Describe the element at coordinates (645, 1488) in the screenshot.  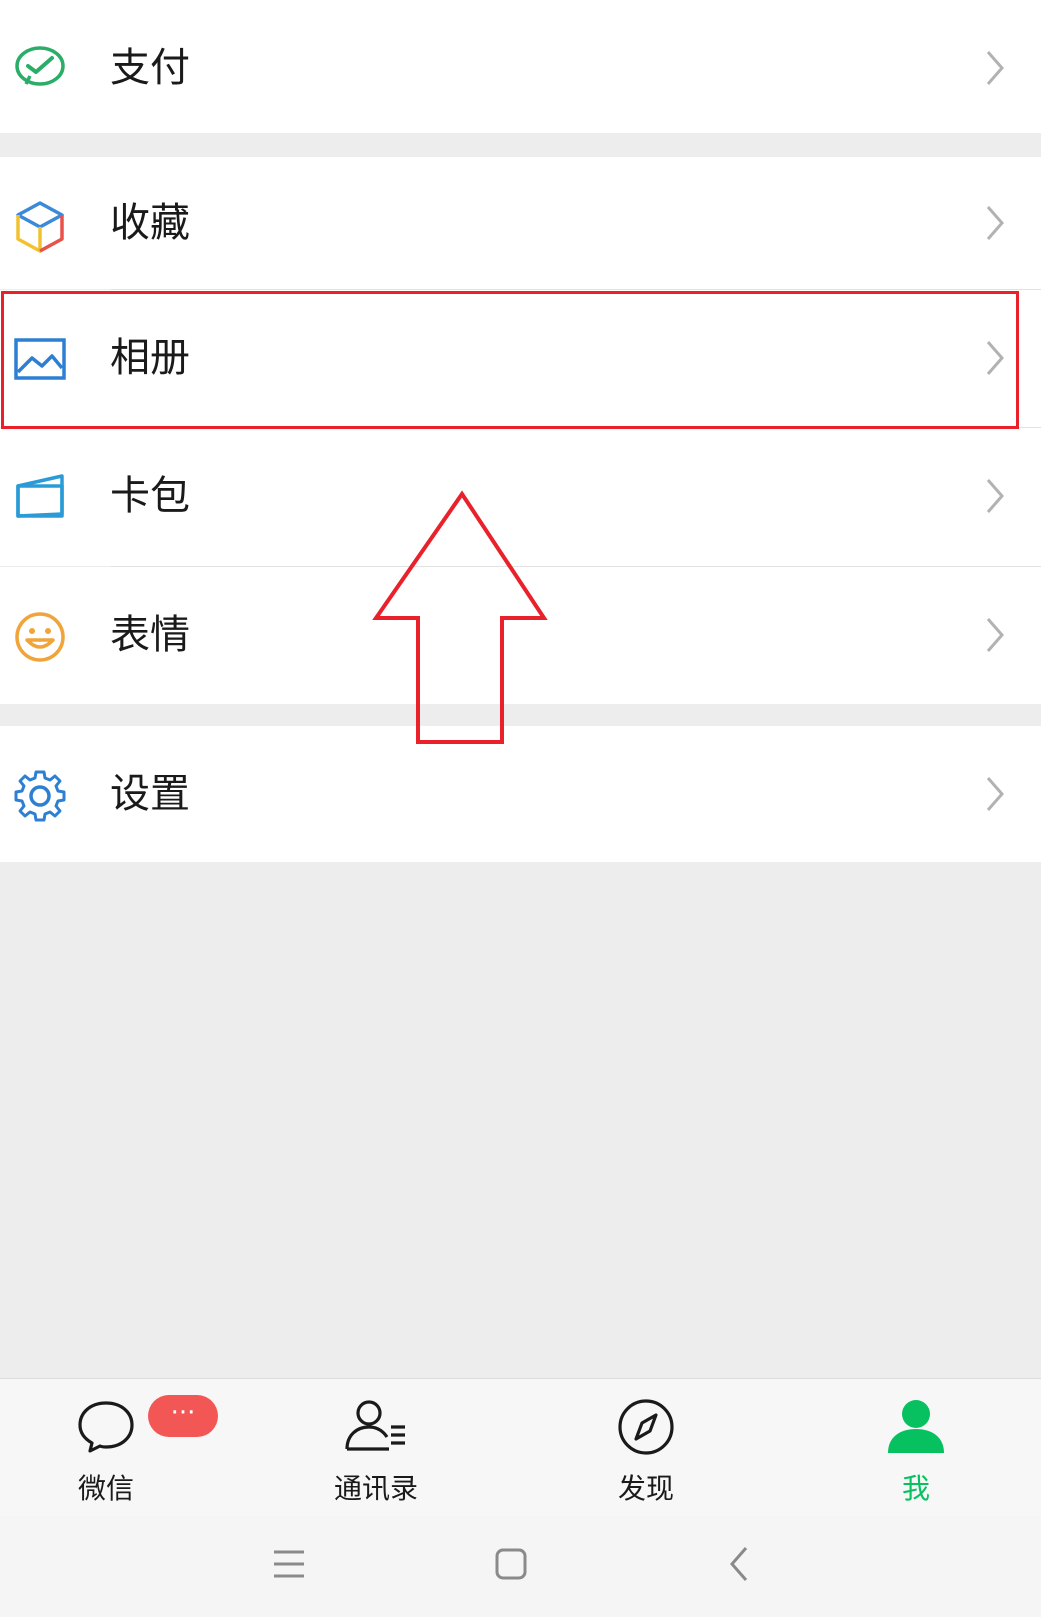
I see `tab-discover-label: 发现` at that location.